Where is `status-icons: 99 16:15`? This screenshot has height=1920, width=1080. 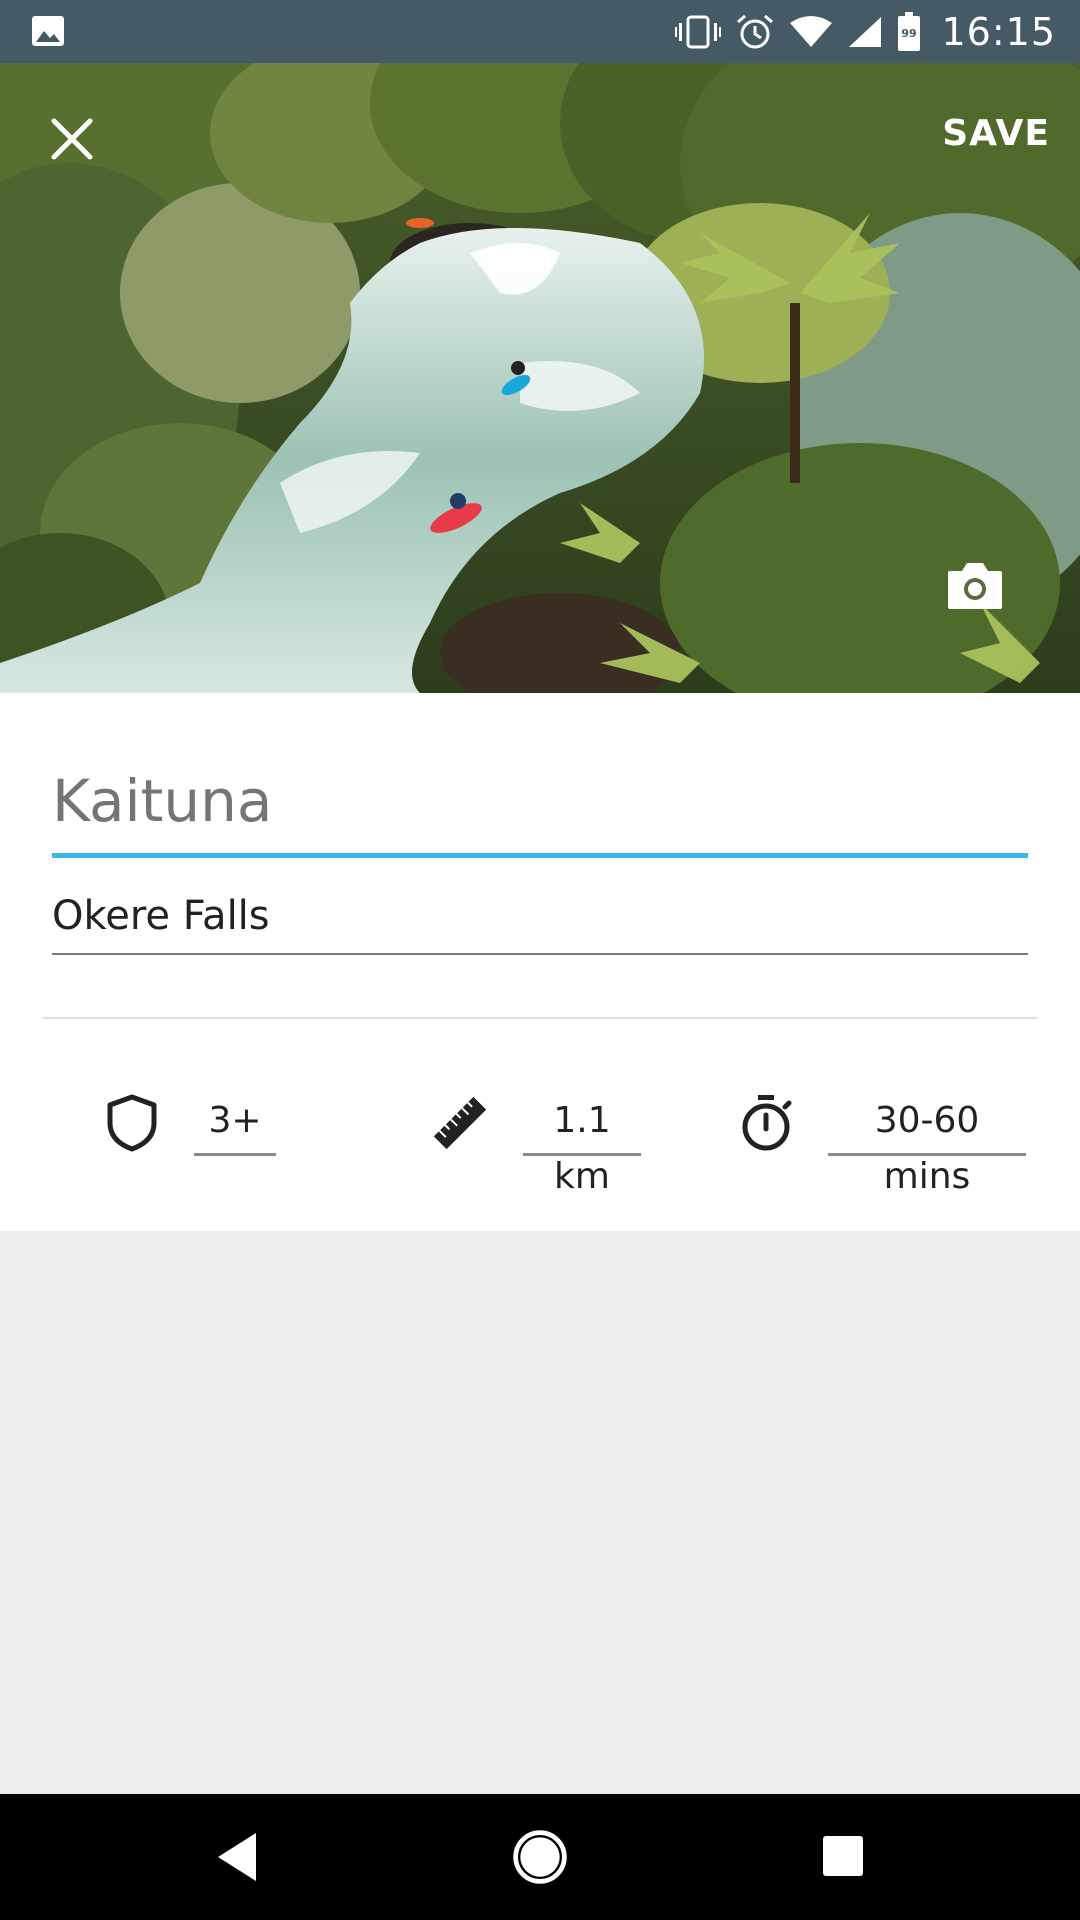 status-icons: 99 16:15 is located at coordinates (865, 31).